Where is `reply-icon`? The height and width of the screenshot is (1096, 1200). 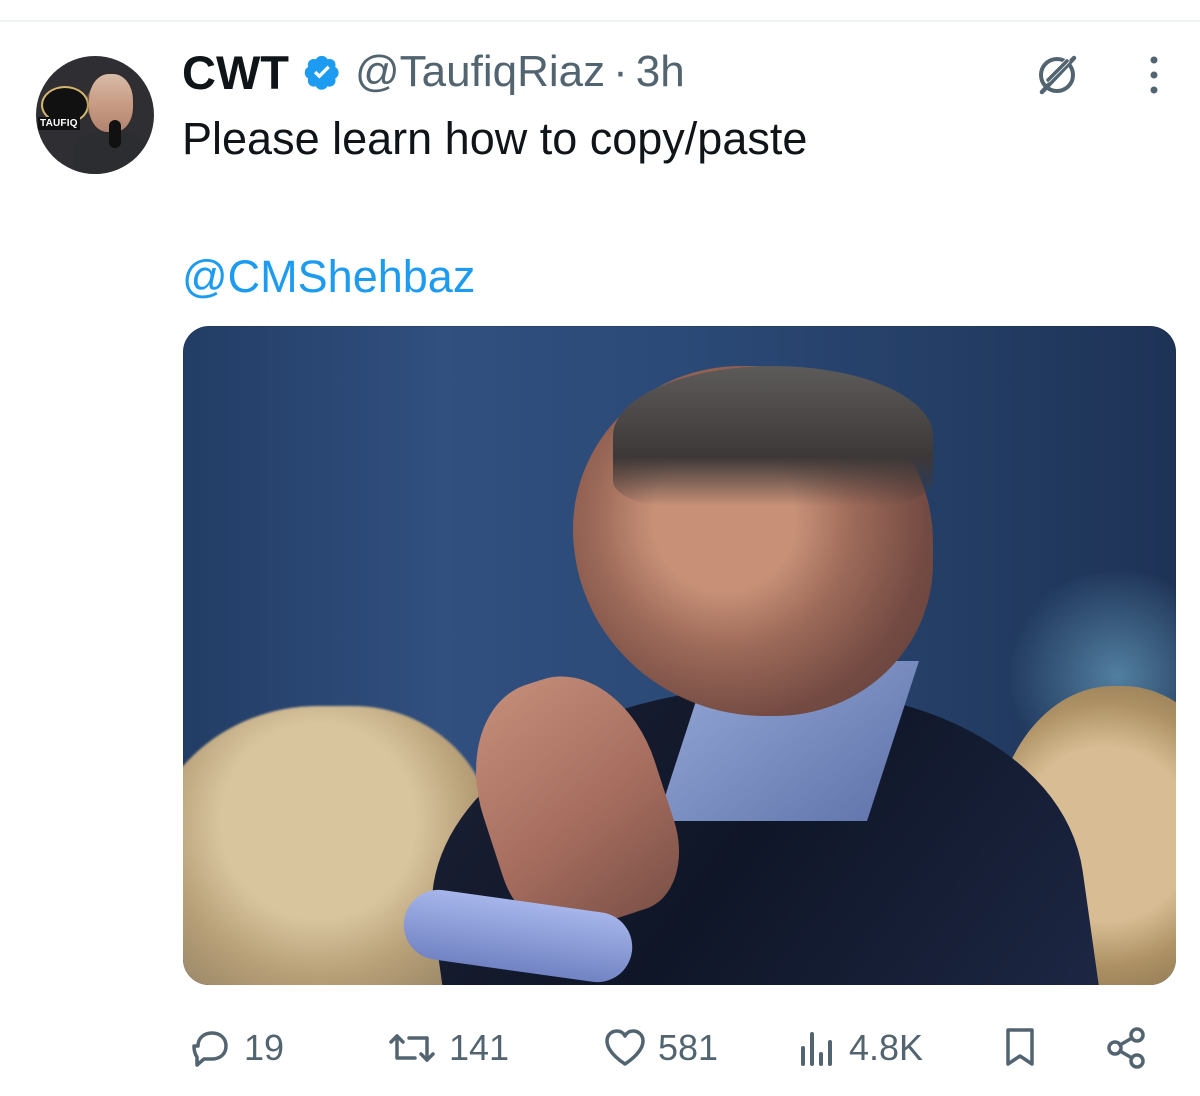
reply-icon is located at coordinates (210, 1049).